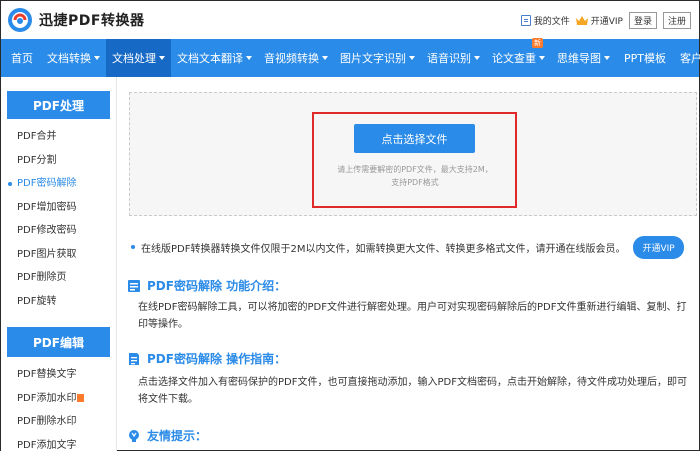 Image resolution: width=700 pixels, height=451 pixels. I want to click on nav-speech: 语音识别, so click(453, 58).